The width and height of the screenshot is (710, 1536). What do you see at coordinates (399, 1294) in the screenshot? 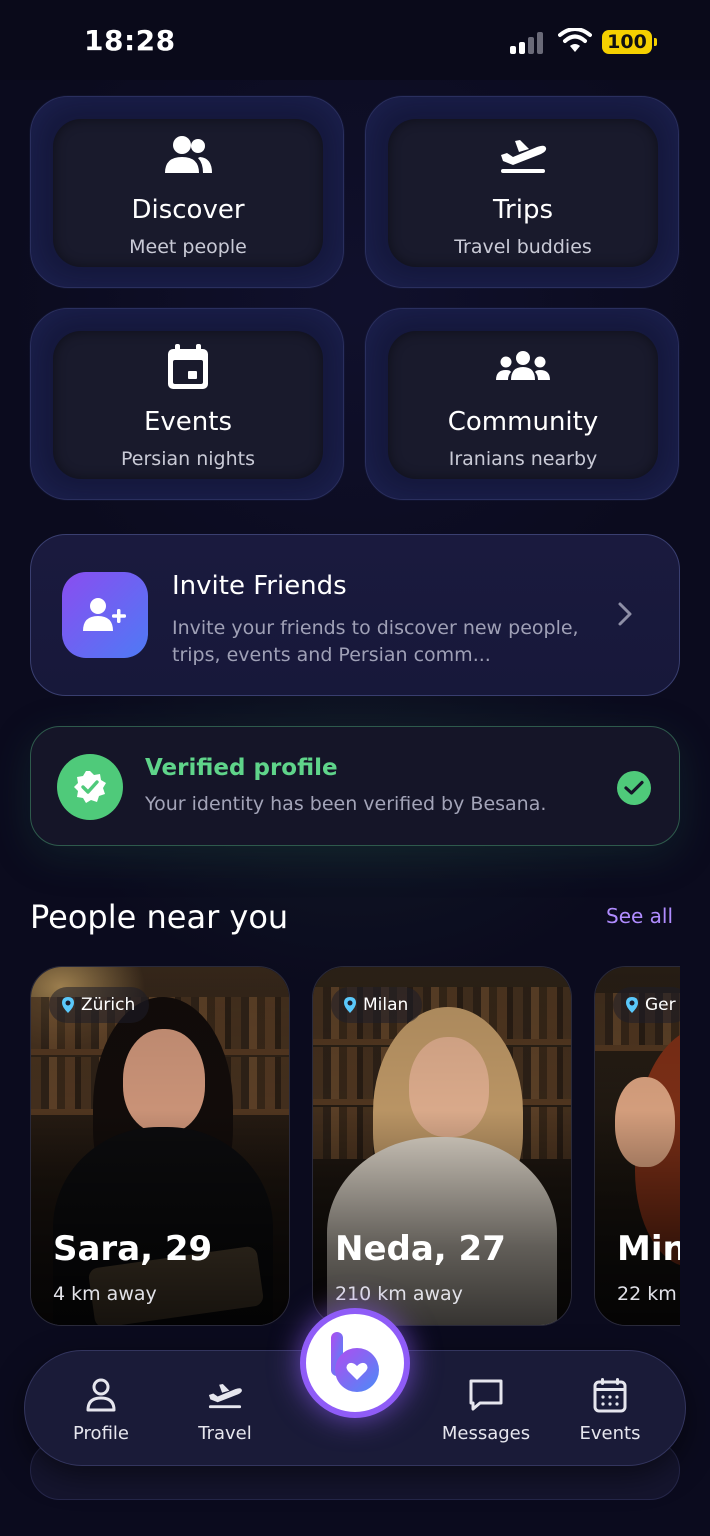
I see `person-distance: 210 km away` at bounding box center [399, 1294].